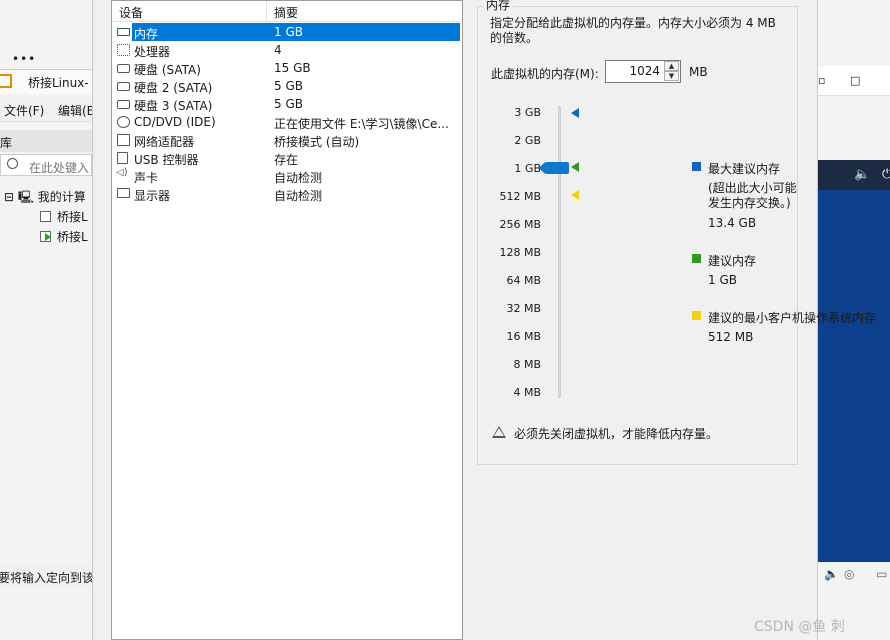  I want to click on device-row-usb-controller: USB 控制器 存在, so click(287, 158).